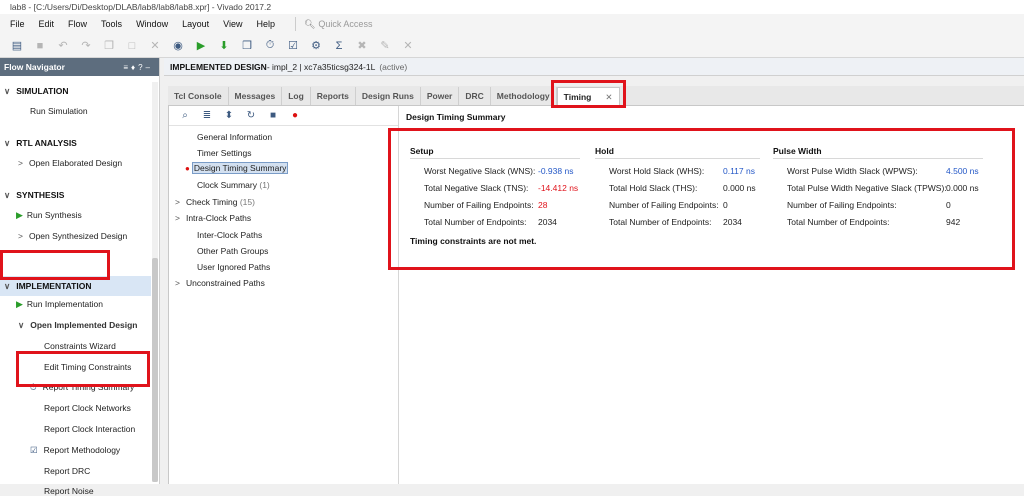 The width and height of the screenshot is (1024, 496). I want to click on design-status: (active), so click(393, 66).